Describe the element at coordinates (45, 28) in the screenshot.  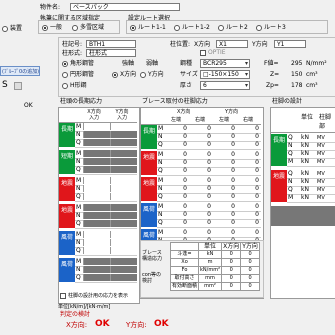
I see `region-general-radio` at that location.